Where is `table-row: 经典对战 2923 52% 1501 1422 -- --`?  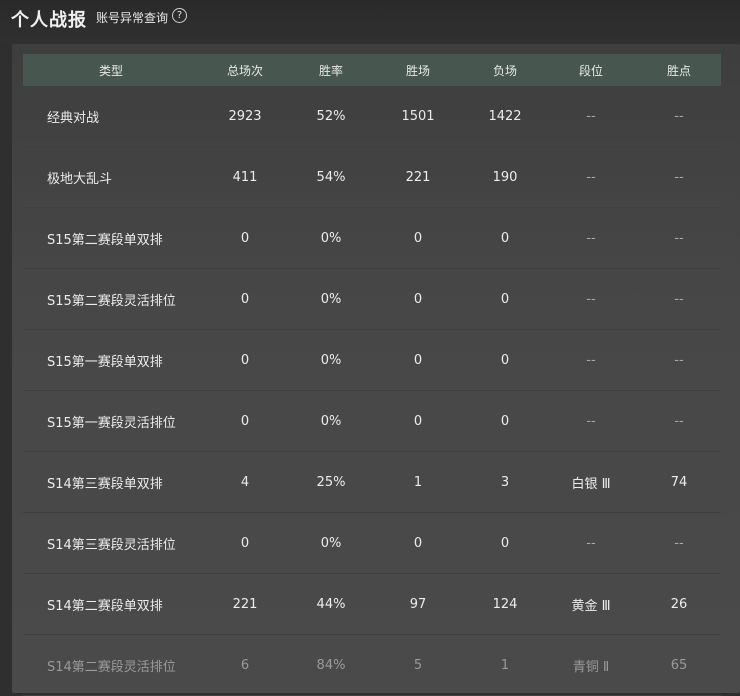
table-row: 经典对战 2923 52% 1501 1422 -- -- is located at coordinates (372, 116).